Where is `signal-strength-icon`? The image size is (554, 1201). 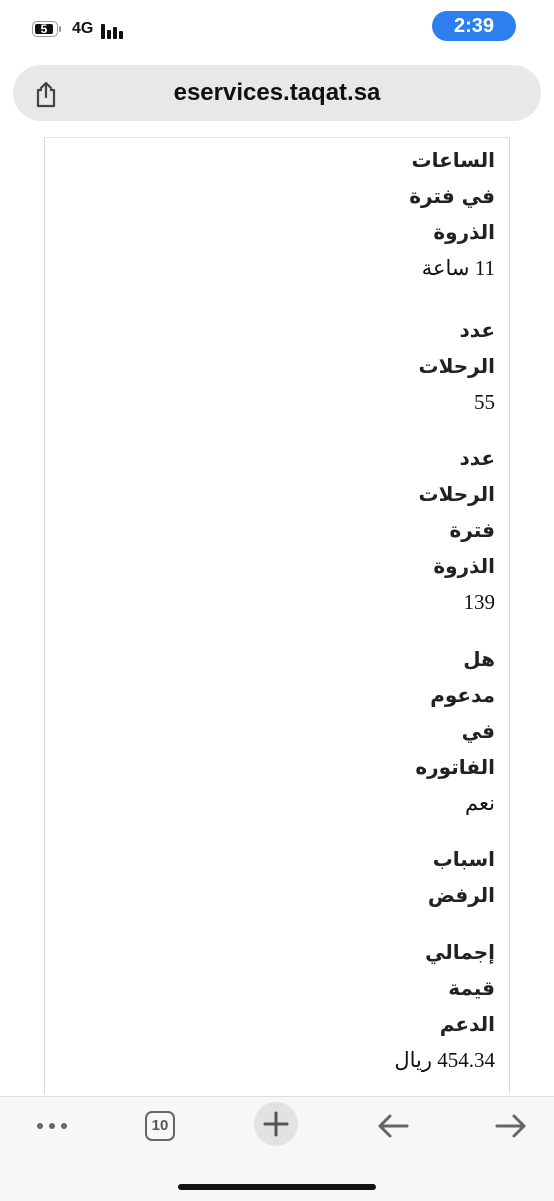
signal-strength-icon is located at coordinates (115, 31).